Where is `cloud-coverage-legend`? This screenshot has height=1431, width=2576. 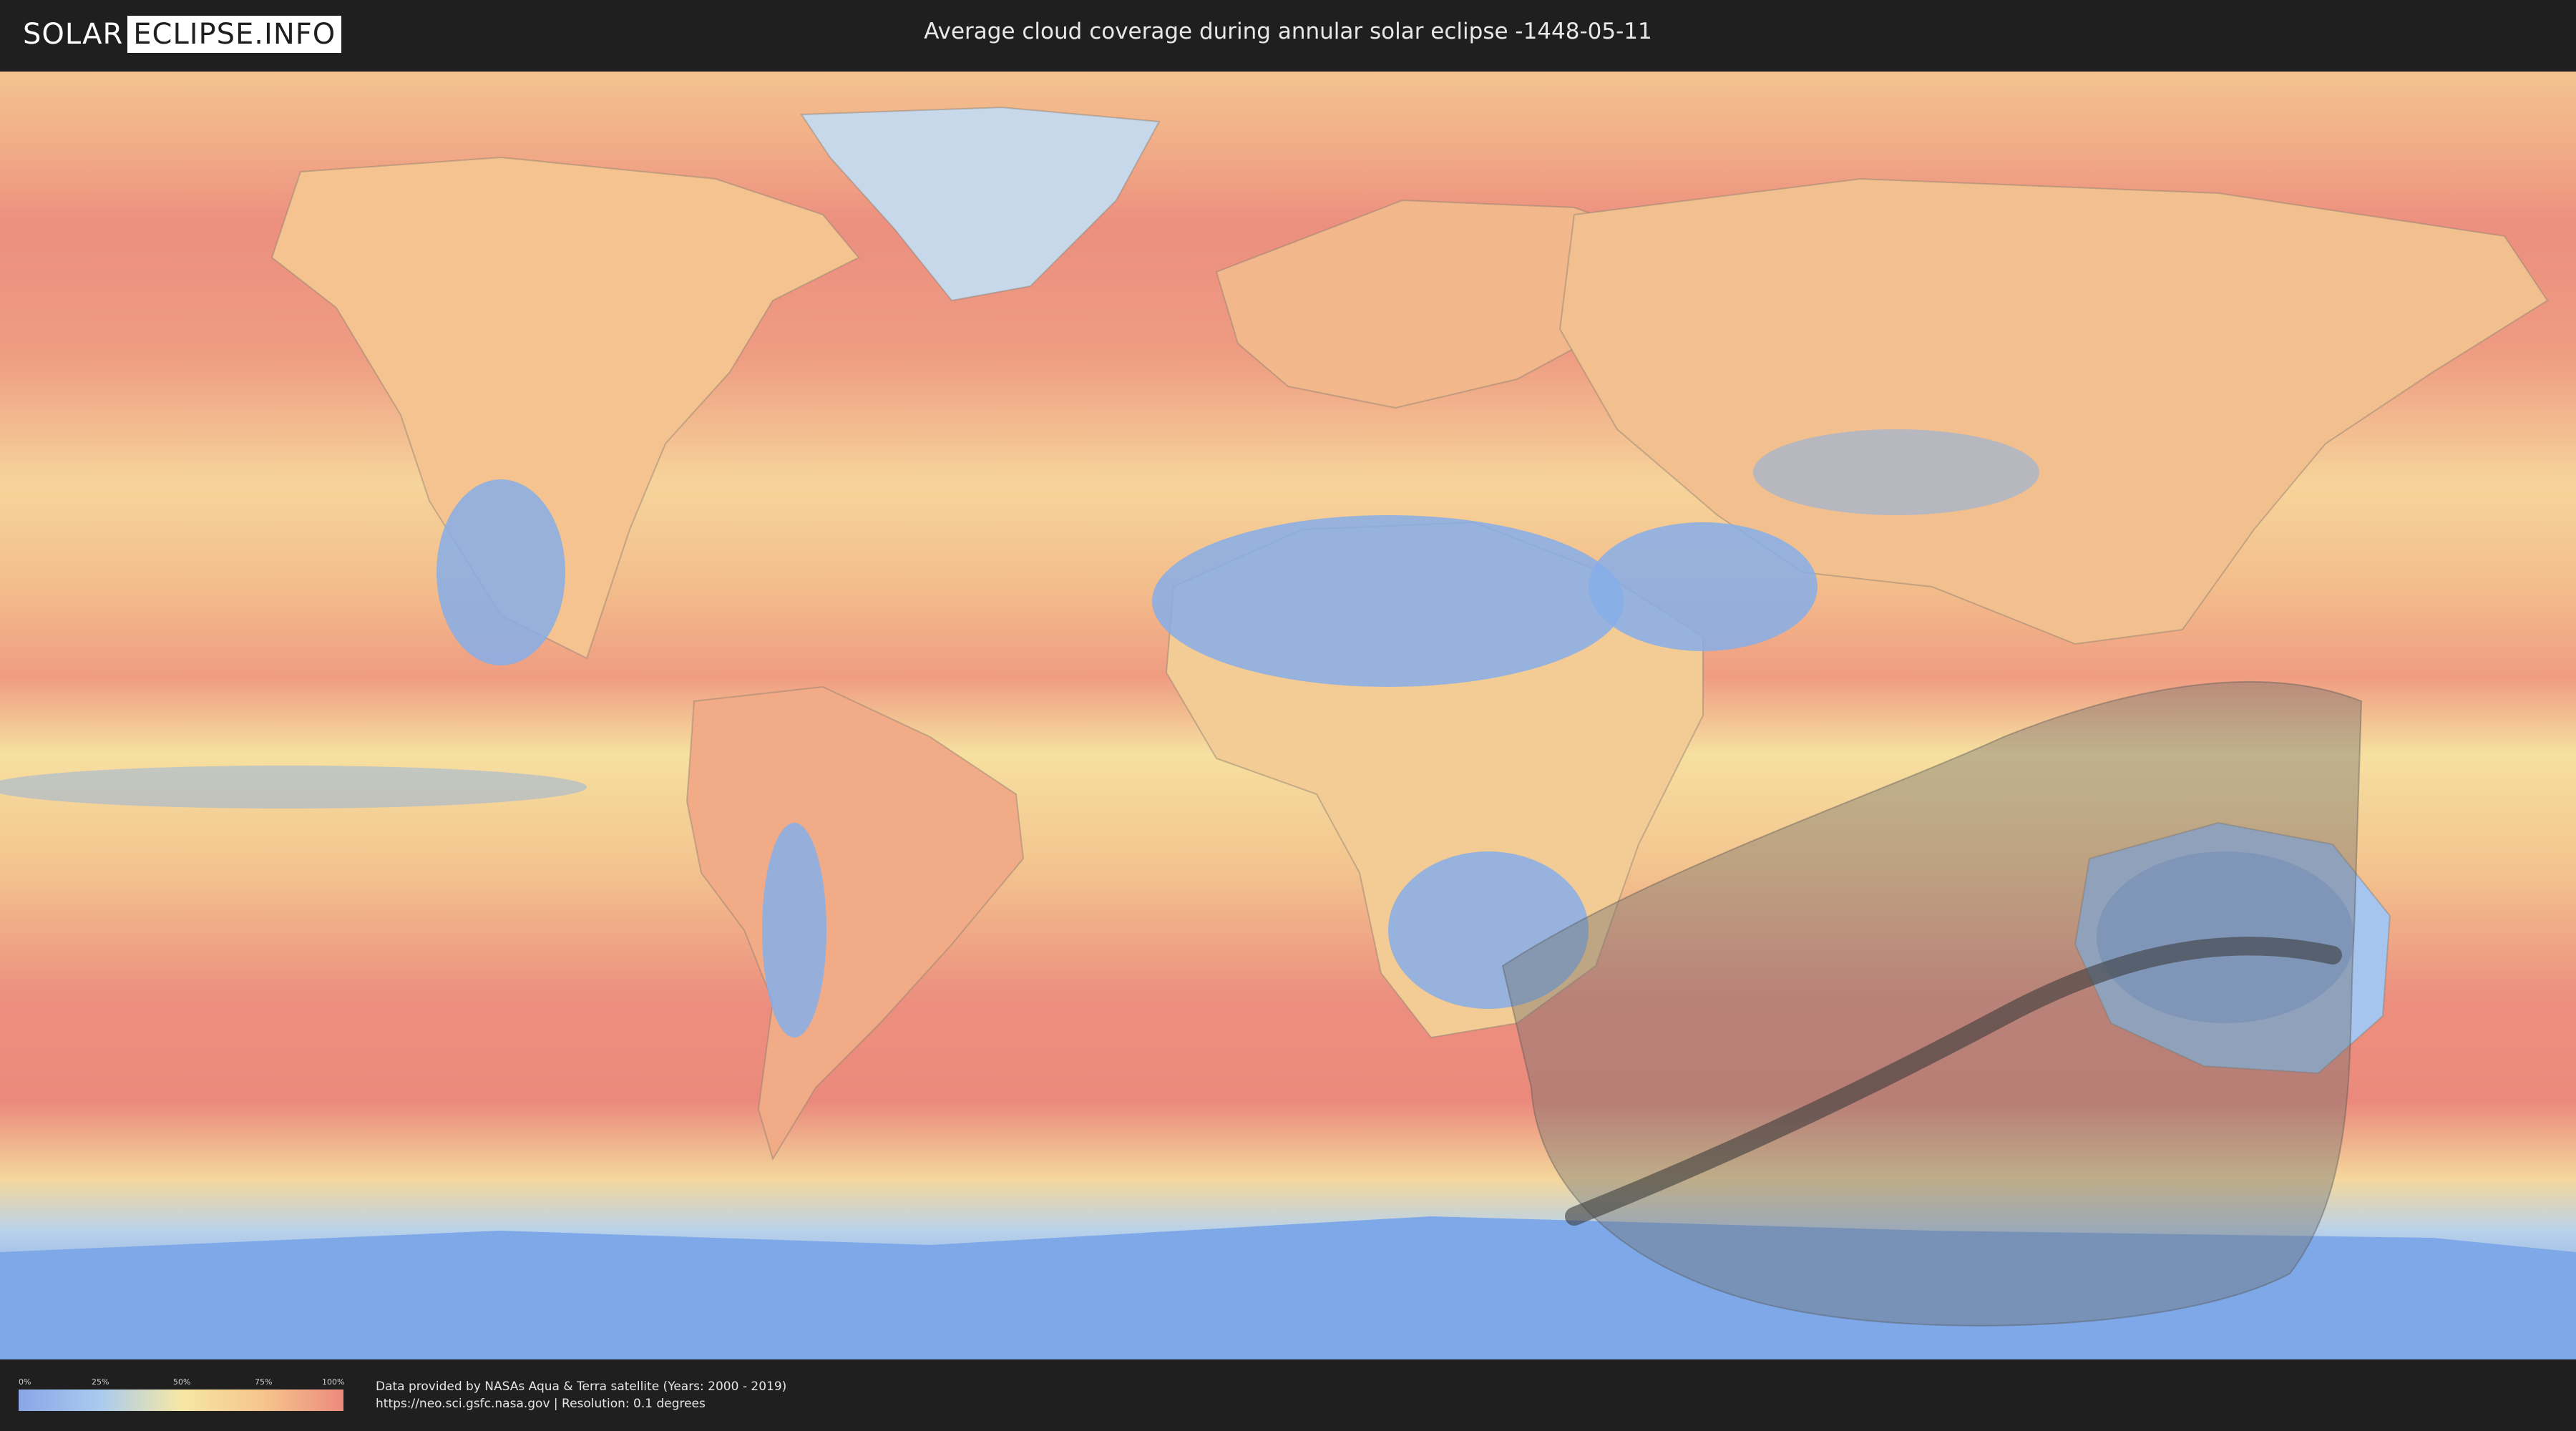
cloud-coverage-legend is located at coordinates (181, 1400).